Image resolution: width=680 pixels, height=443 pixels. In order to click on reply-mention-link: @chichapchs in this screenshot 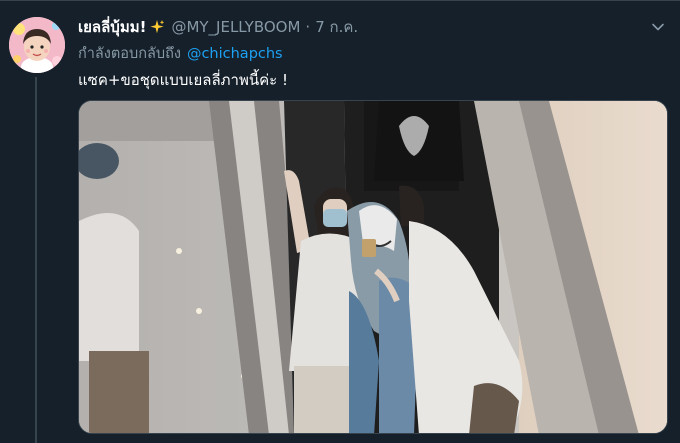, I will do `click(235, 54)`.